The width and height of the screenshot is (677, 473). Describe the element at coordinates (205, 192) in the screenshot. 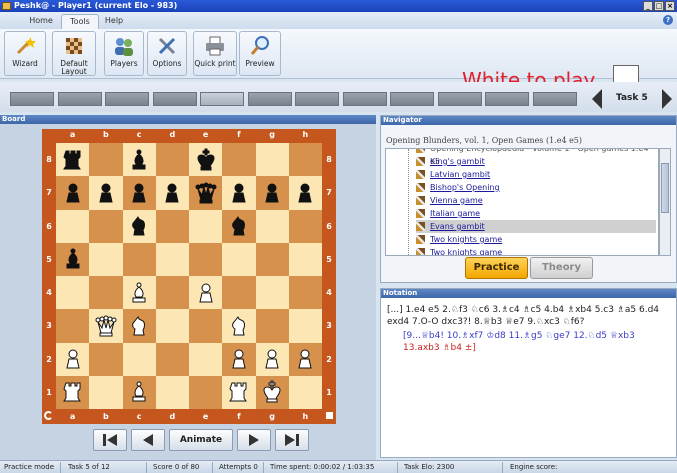

I see `black-queen-icon` at that location.